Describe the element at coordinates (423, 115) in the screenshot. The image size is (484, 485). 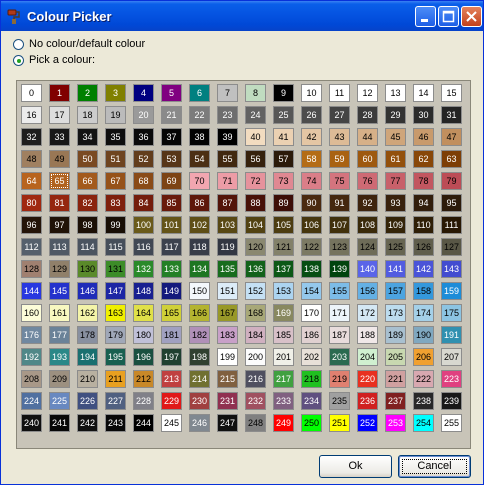
I see `colour-swatch: 30` at that location.